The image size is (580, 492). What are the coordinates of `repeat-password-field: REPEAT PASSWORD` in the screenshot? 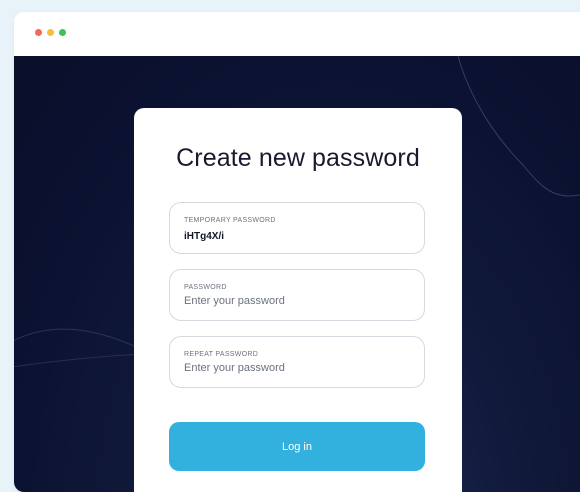 It's located at (297, 362).